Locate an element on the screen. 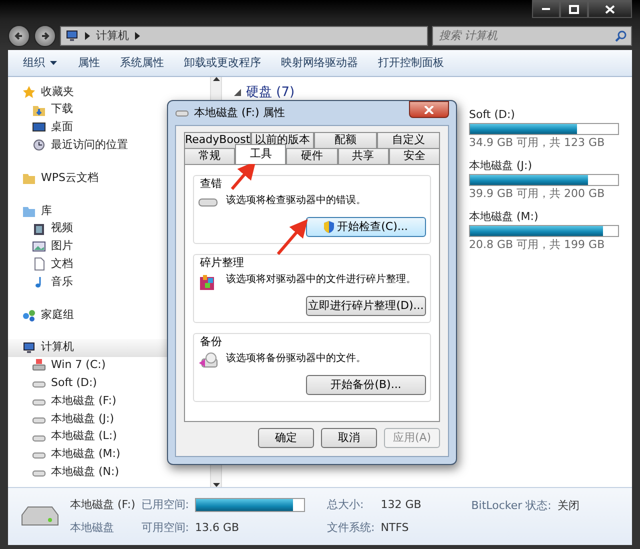 This screenshot has width=640, height=549. document-icon is located at coordinates (39, 264).